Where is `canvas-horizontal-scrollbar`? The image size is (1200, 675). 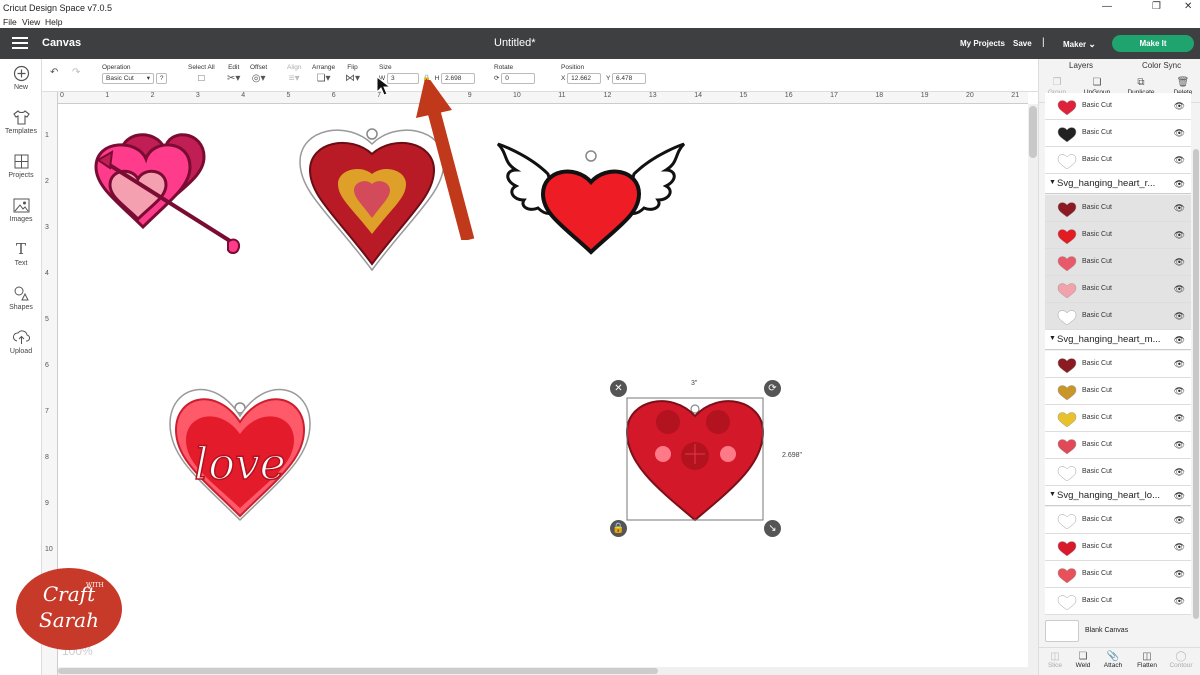 canvas-horizontal-scrollbar is located at coordinates (543, 671).